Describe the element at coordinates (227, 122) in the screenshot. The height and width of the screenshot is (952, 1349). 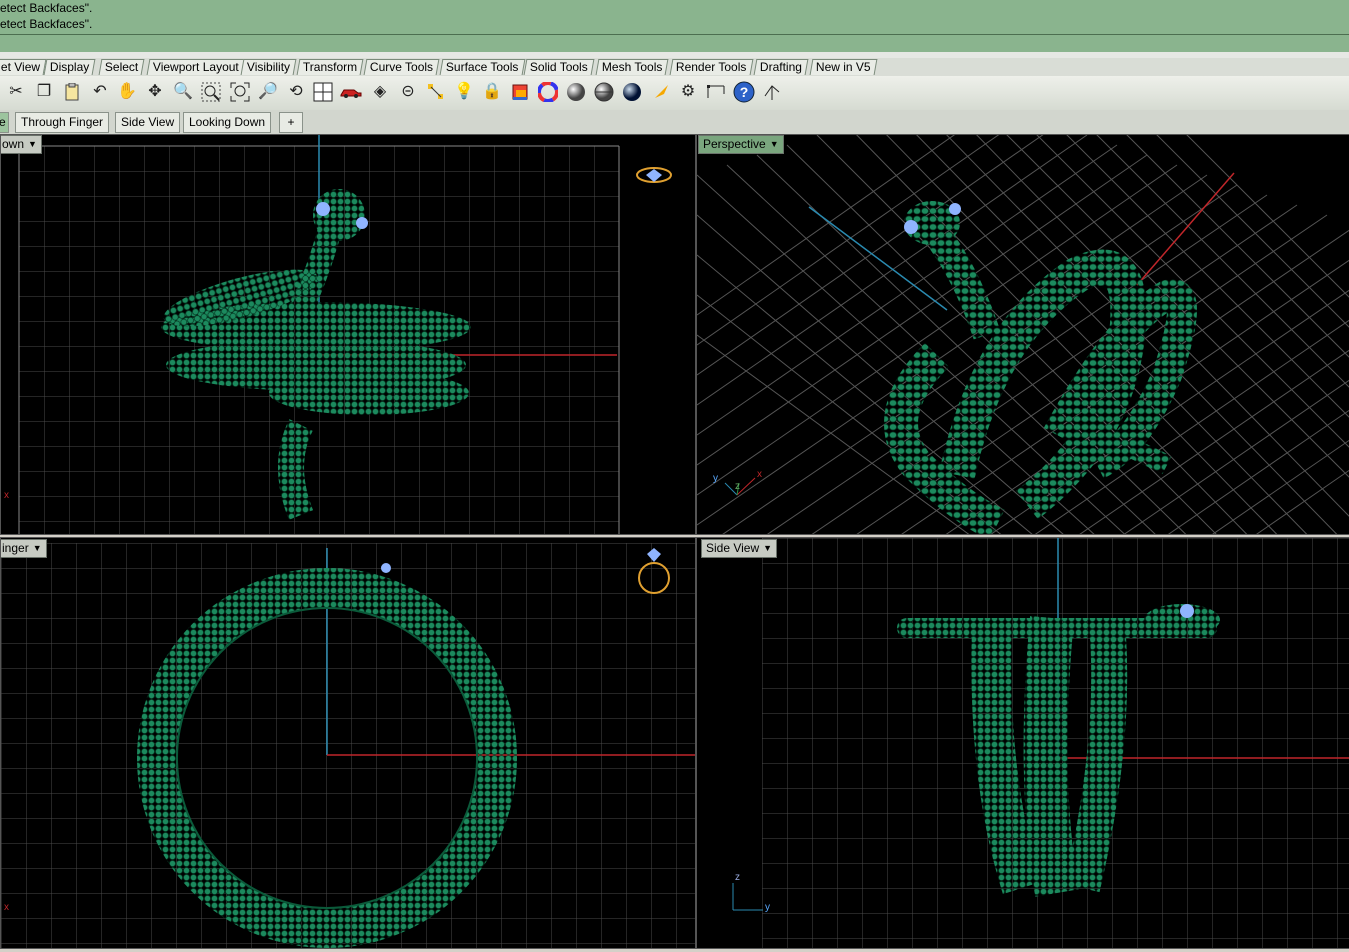
I see `viewport-tab-looking-down: Looking Down` at that location.